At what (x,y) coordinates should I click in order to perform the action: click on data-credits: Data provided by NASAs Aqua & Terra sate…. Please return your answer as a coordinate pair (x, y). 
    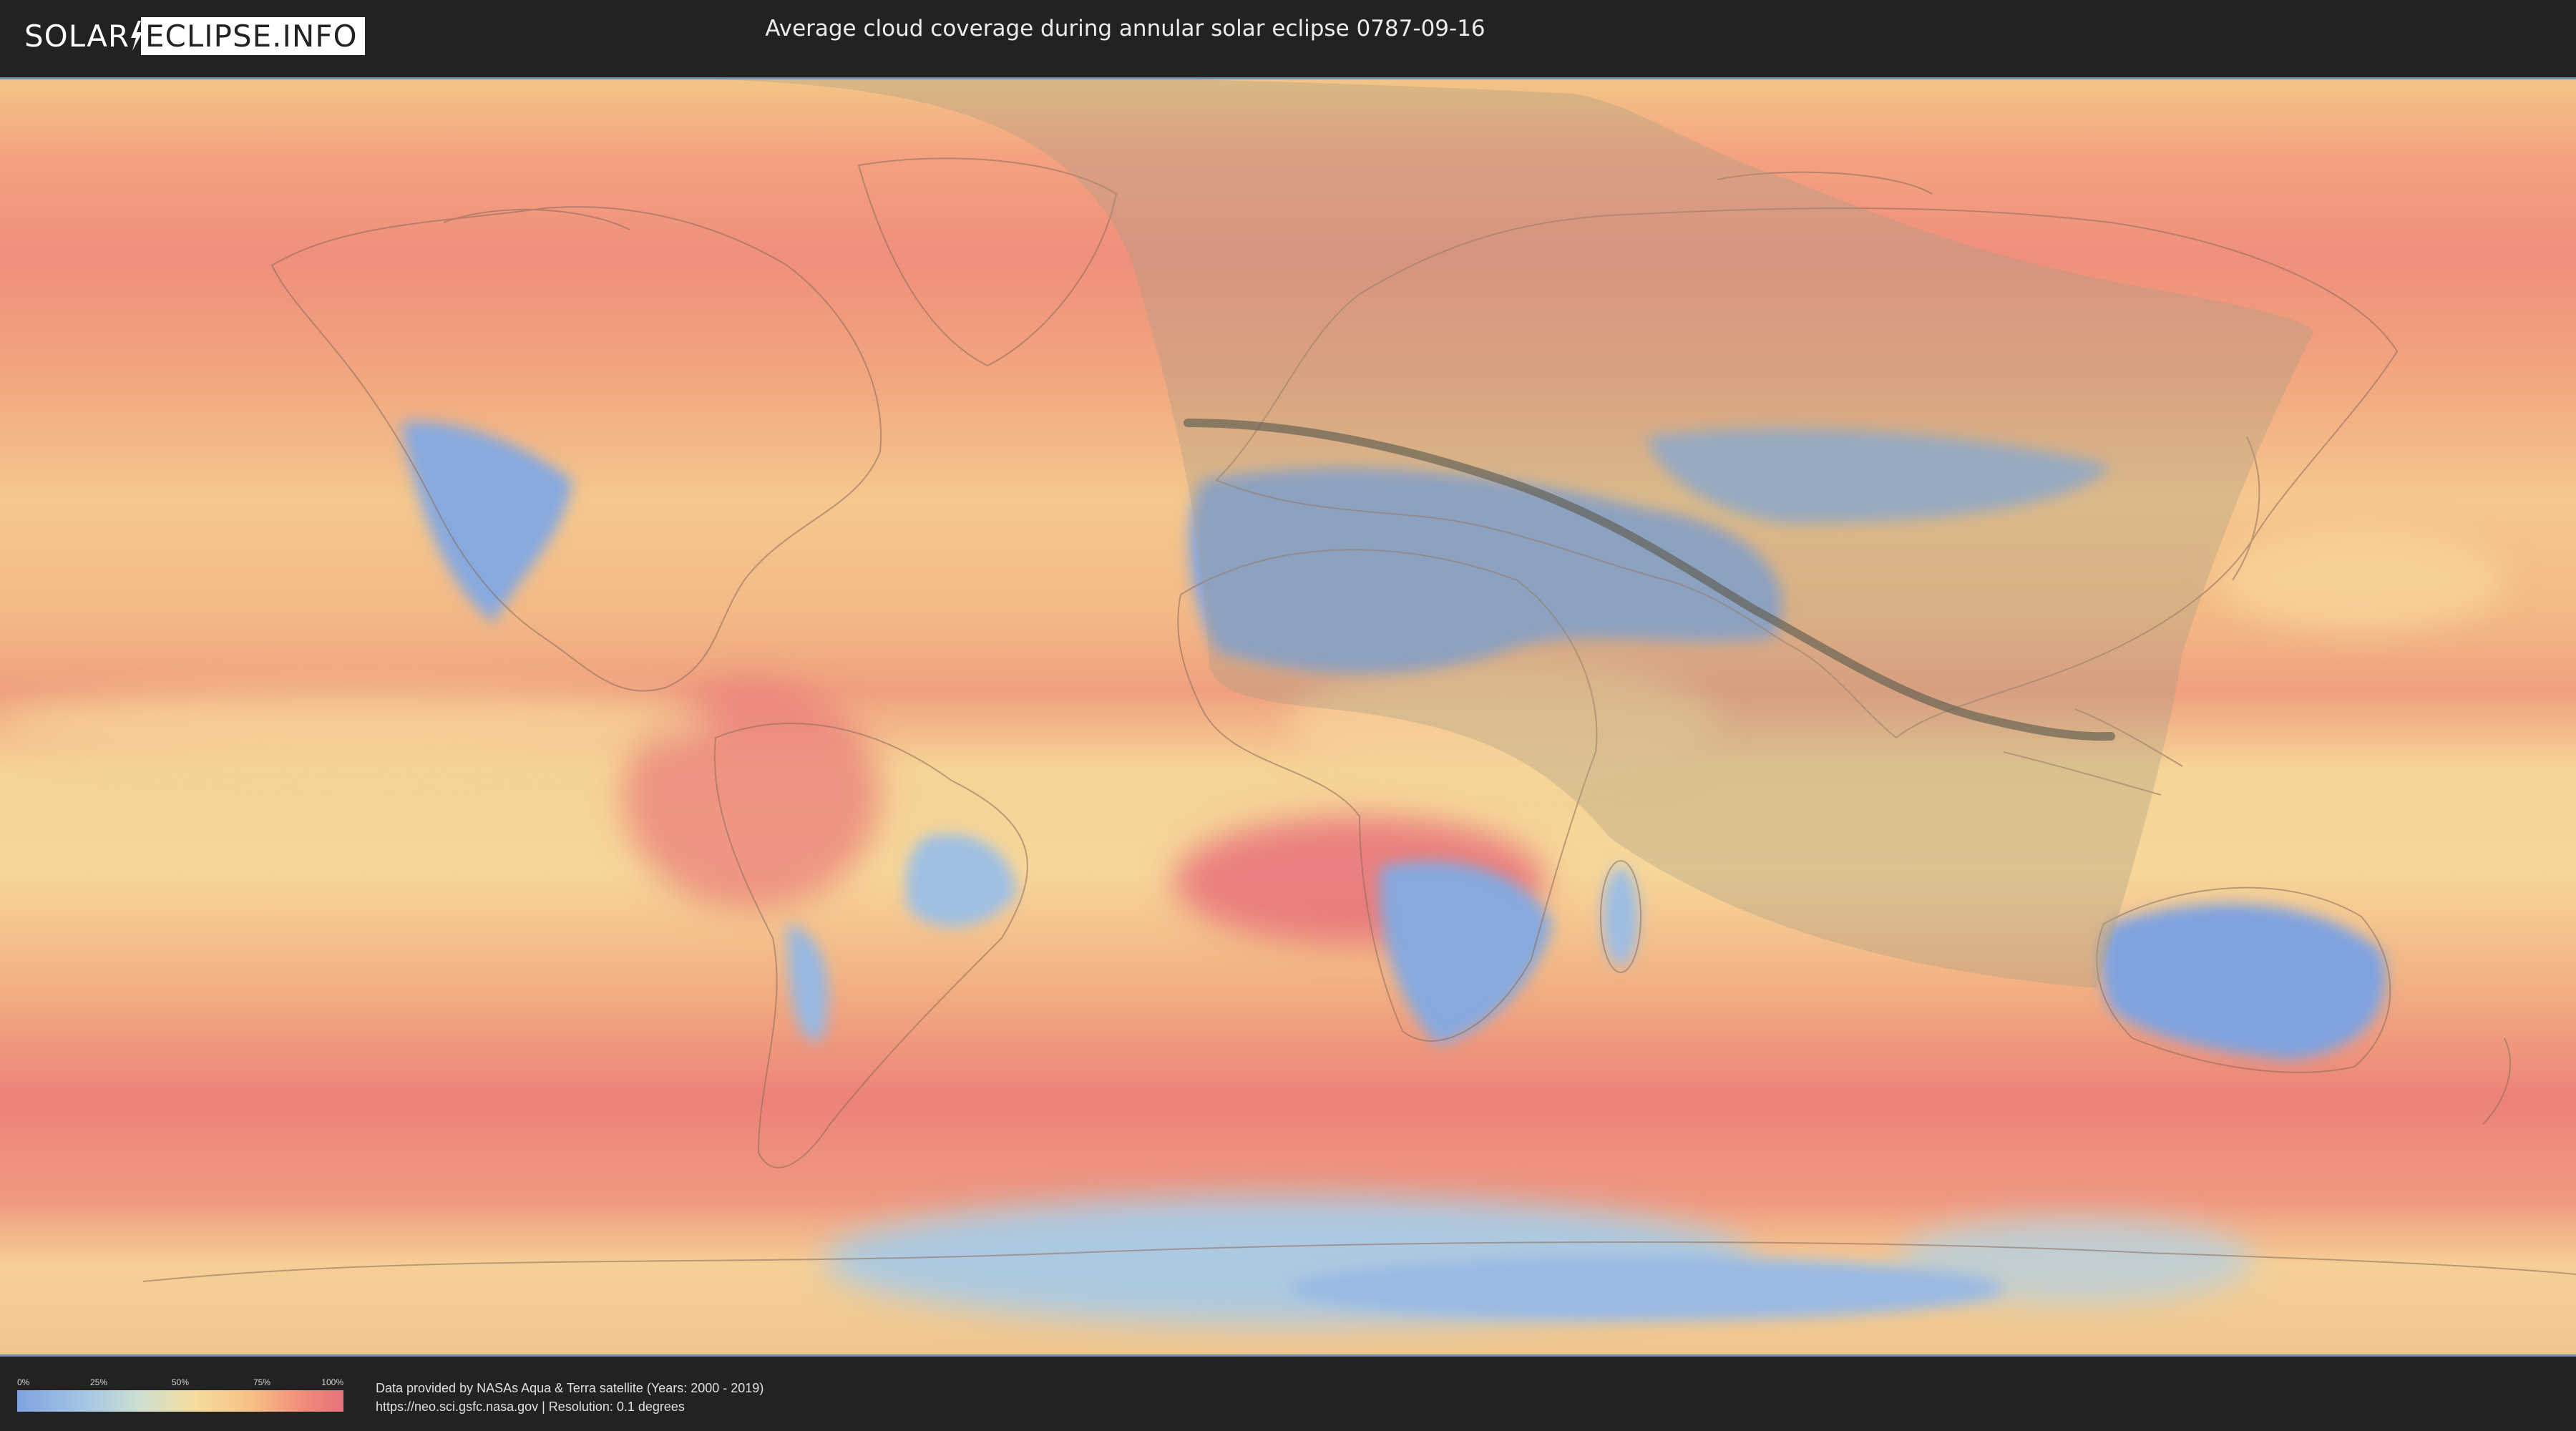
    Looking at the image, I should click on (569, 1397).